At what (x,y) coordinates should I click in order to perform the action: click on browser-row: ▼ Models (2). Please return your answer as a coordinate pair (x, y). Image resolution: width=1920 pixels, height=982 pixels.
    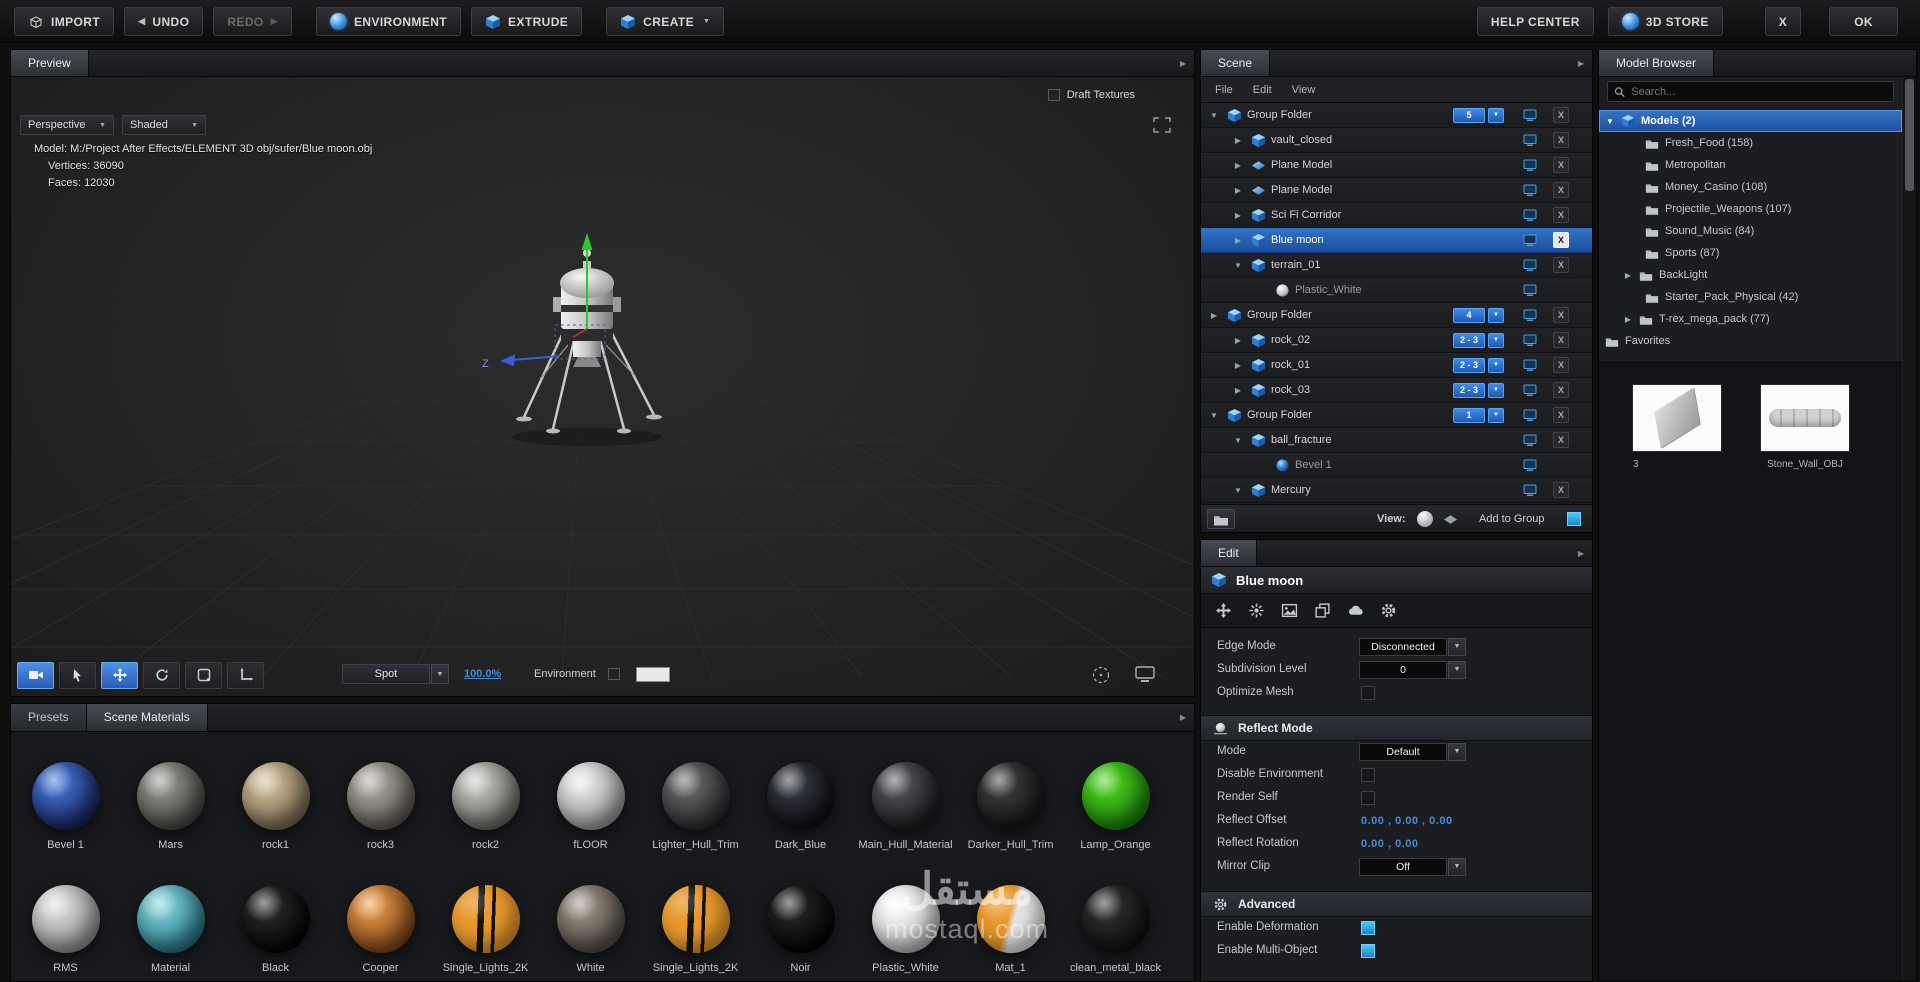
    Looking at the image, I should click on (1750, 121).